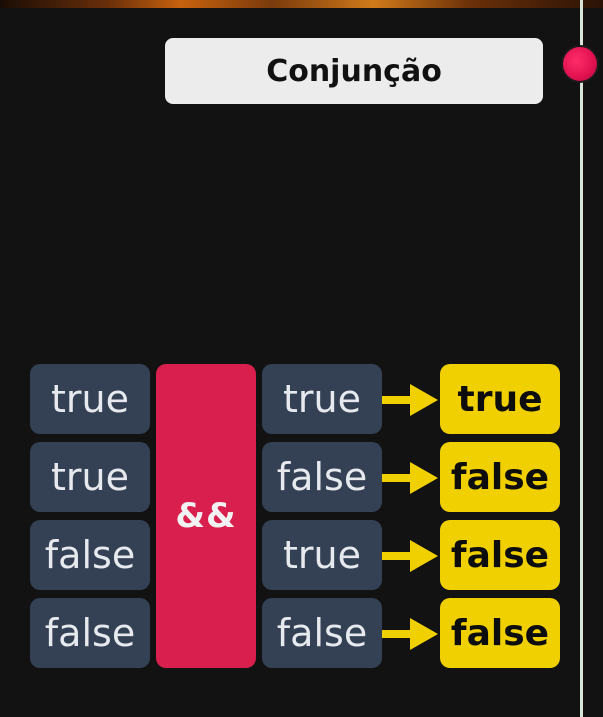  I want to click on title-box: Conjunção, so click(354, 71).